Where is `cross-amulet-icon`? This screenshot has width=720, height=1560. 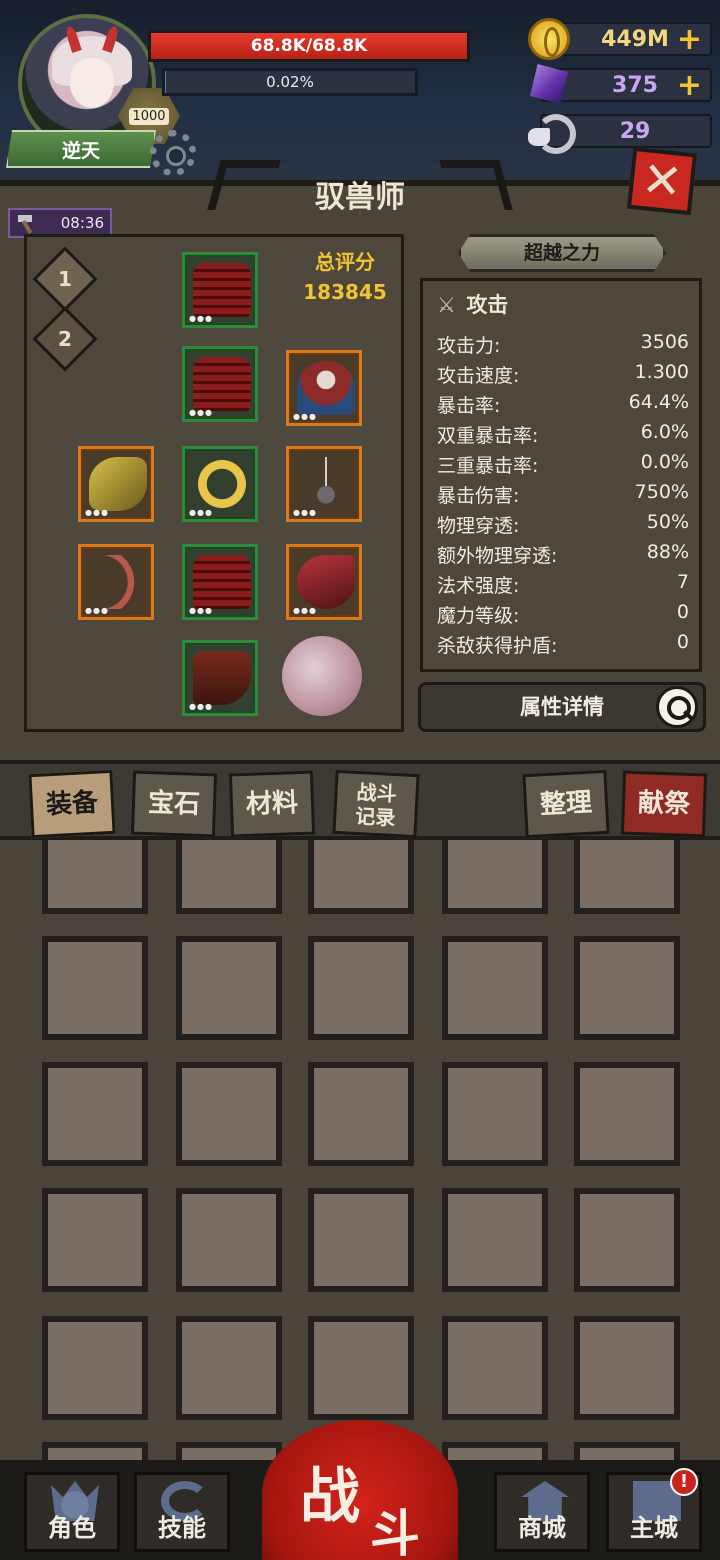 cross-amulet-icon is located at coordinates (326, 484).